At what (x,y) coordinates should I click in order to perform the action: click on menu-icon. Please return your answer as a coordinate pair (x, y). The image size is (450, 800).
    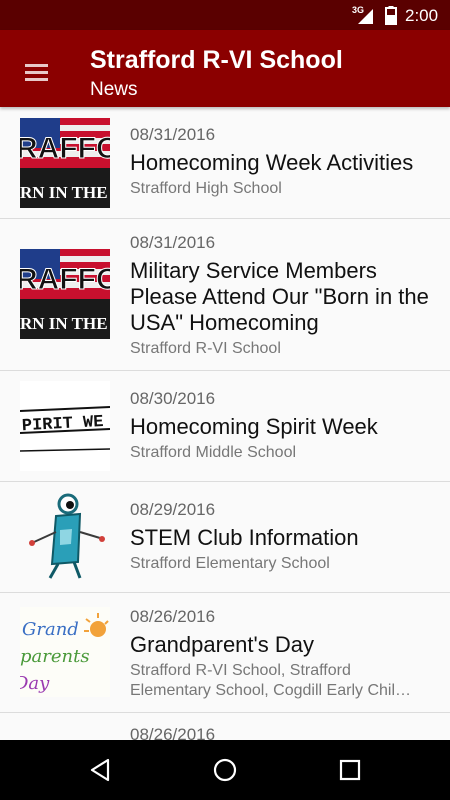
    Looking at the image, I should click on (36, 72).